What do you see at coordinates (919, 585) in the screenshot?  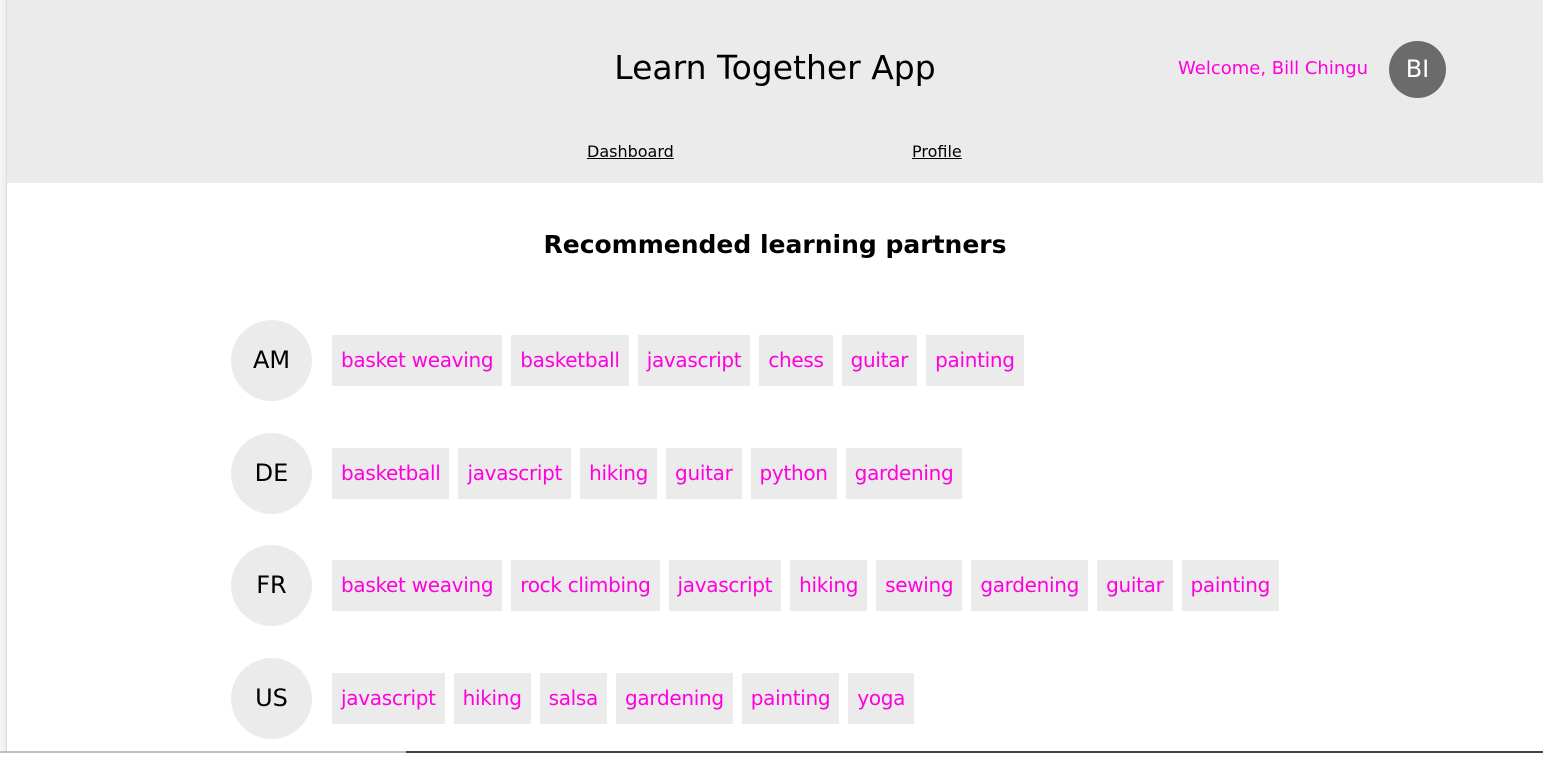 I see `interest-tag: sewing` at bounding box center [919, 585].